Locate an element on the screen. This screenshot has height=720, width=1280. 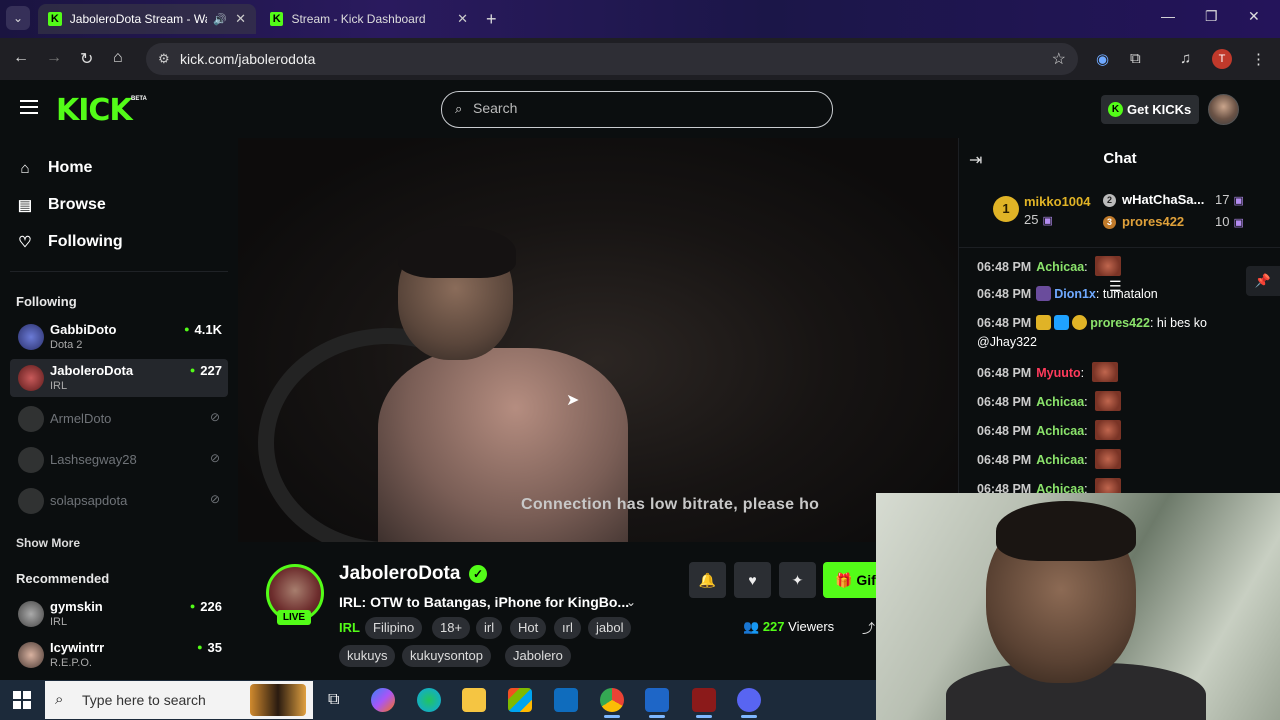
microsoft-store-icon is located at coordinates (520, 700).